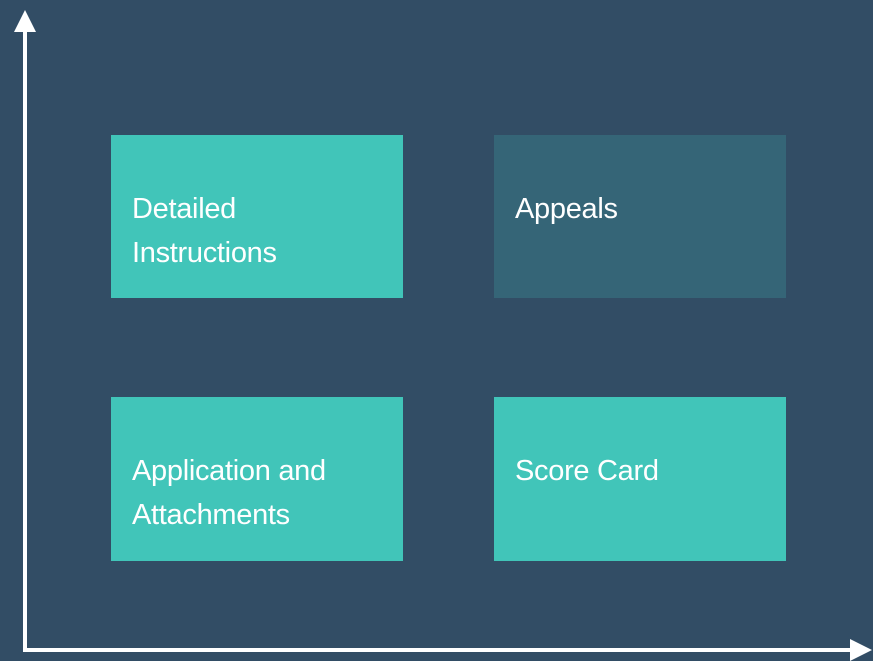  I want to click on quadrant-application-and-attachments: Application and Attachments, so click(257, 479).